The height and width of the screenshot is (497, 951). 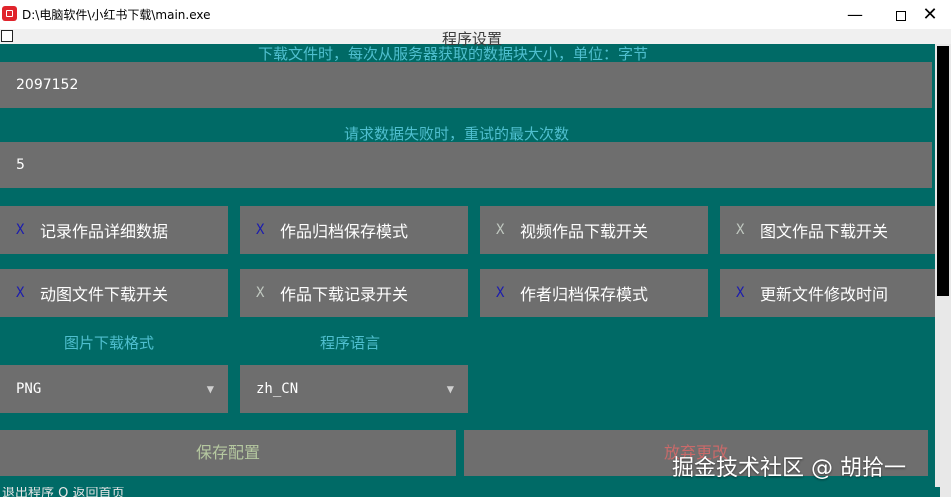 I want to click on image-format-select: PNG ▼, so click(x=114, y=389).